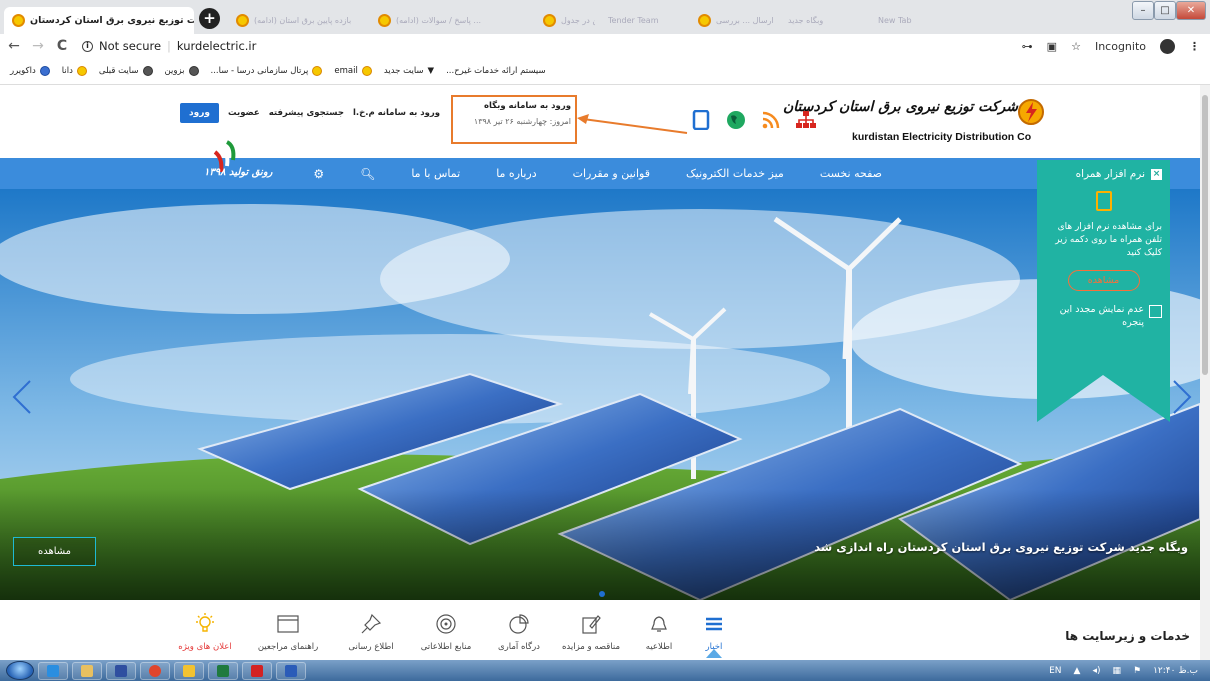 The width and height of the screenshot is (1210, 681). What do you see at coordinates (820, 20) in the screenshot?
I see `tab-background: وبگاه جدید` at bounding box center [820, 20].